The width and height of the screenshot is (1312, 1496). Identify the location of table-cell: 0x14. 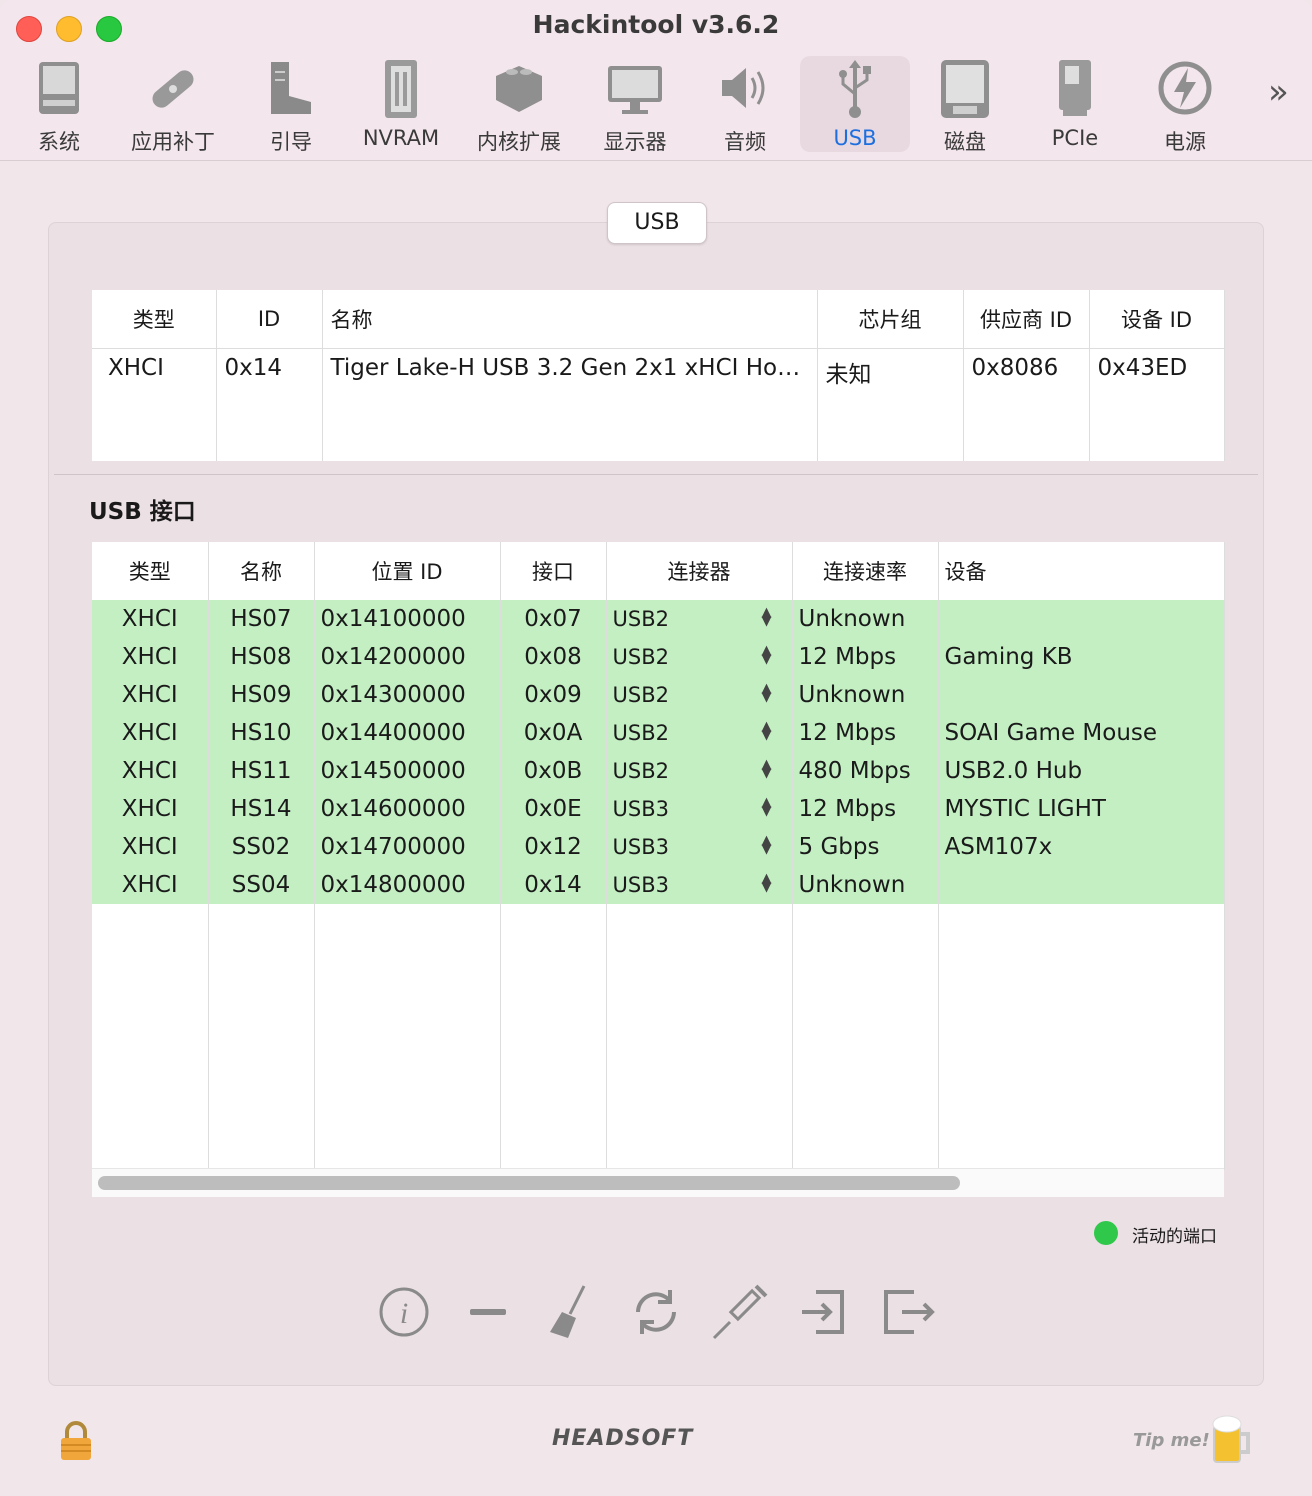
(269, 404).